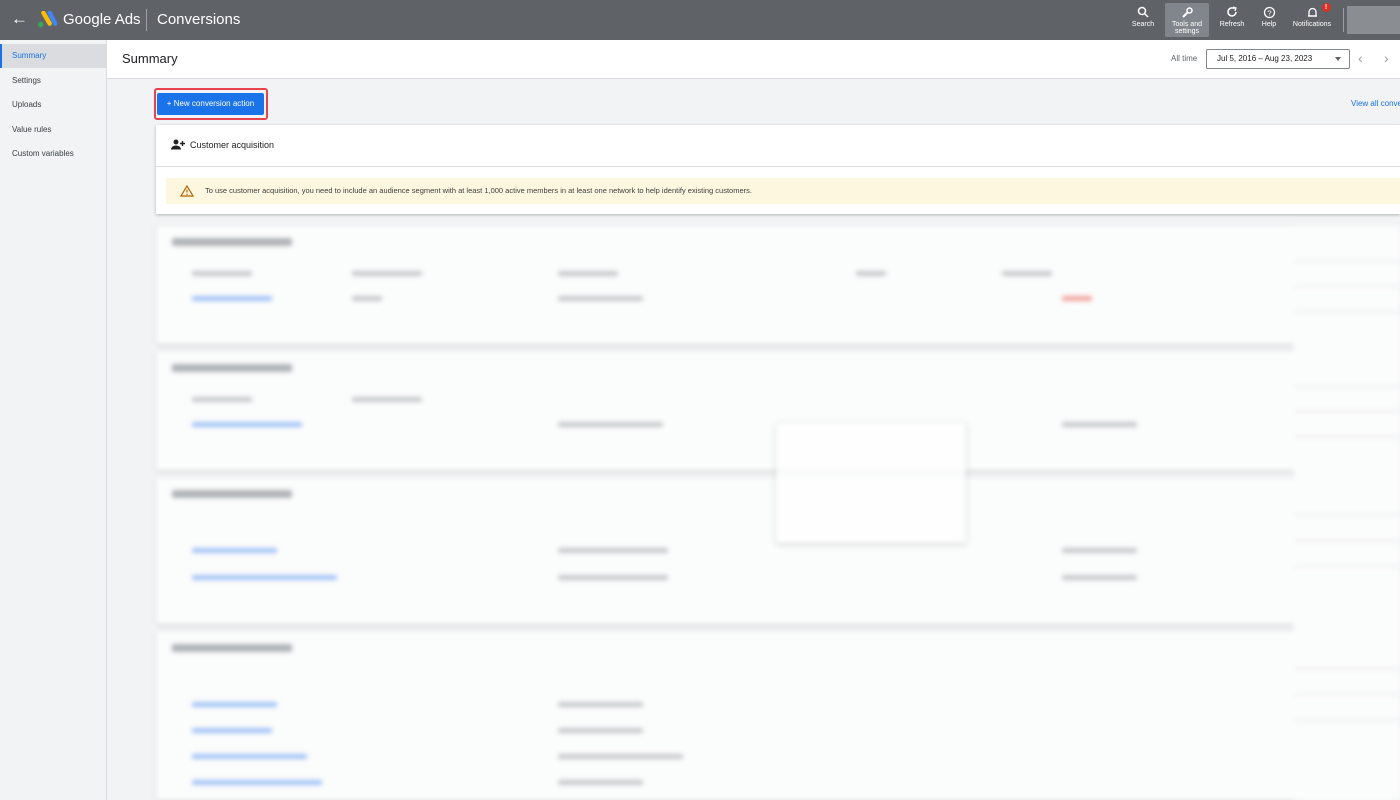 This screenshot has width=1400, height=800. What do you see at coordinates (53, 105) in the screenshot?
I see `sidebar-item-uploads: Uploads` at bounding box center [53, 105].